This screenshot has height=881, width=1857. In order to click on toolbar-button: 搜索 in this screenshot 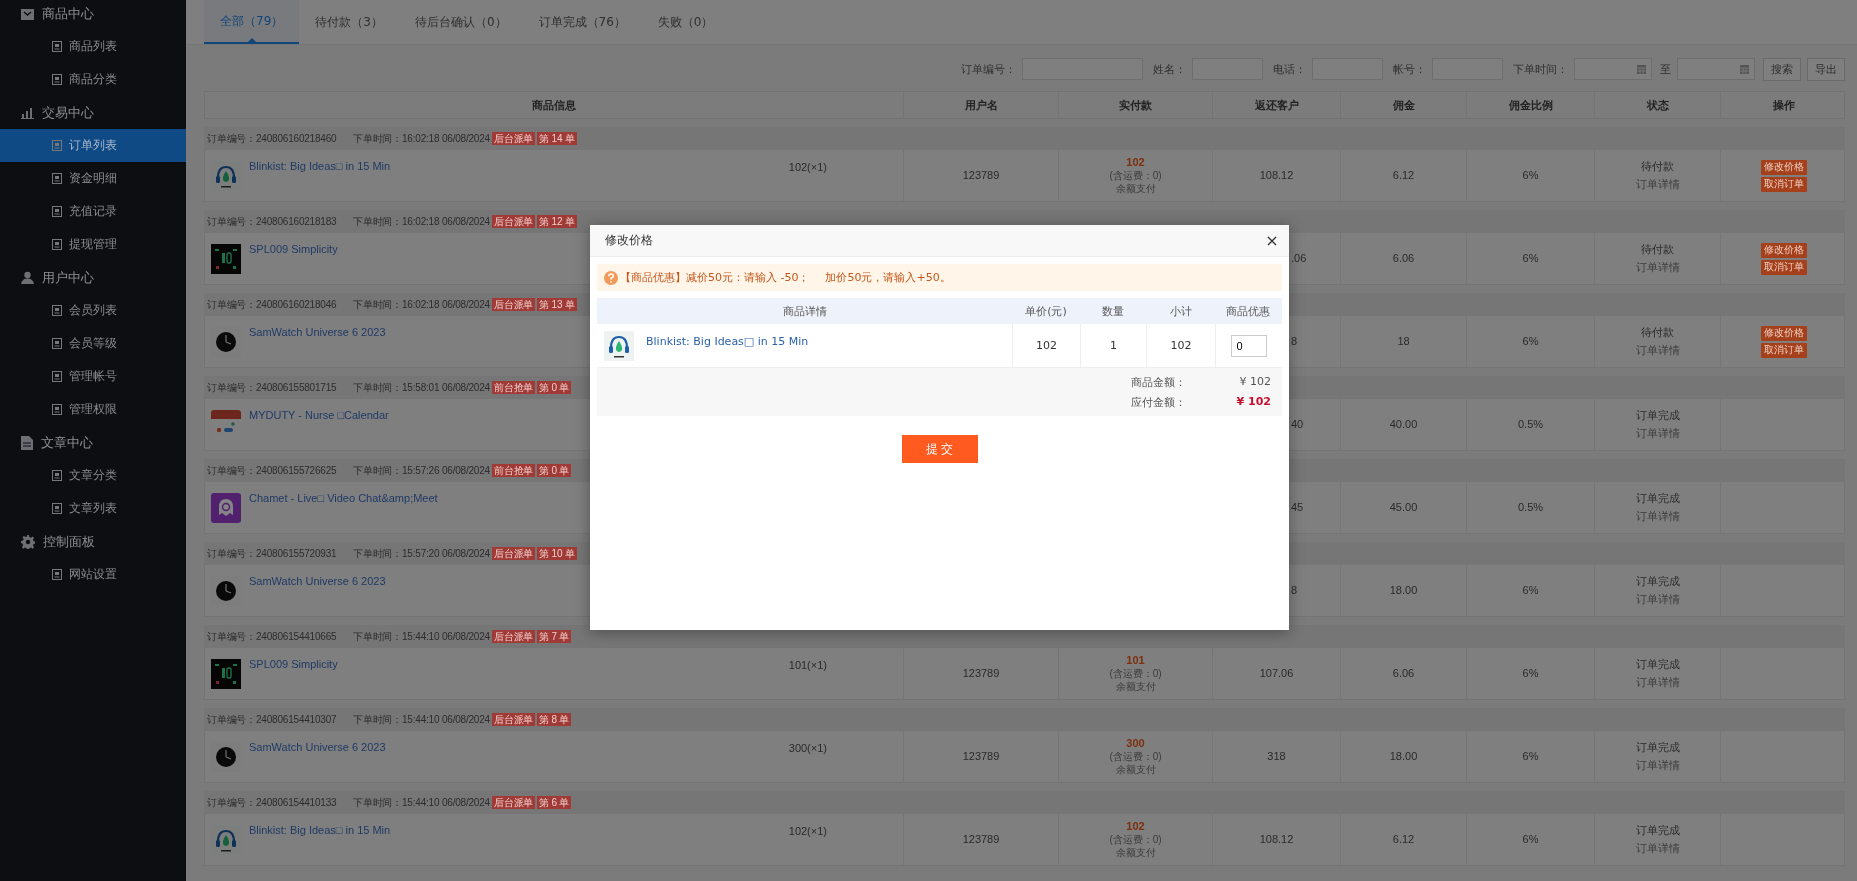, I will do `click(1782, 69)`.